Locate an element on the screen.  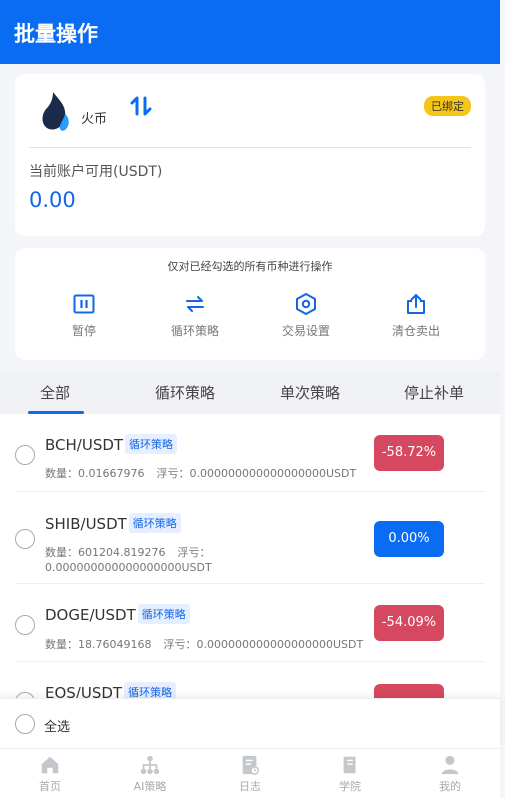
quantity-value: 18.76049168 is located at coordinates (115, 644).